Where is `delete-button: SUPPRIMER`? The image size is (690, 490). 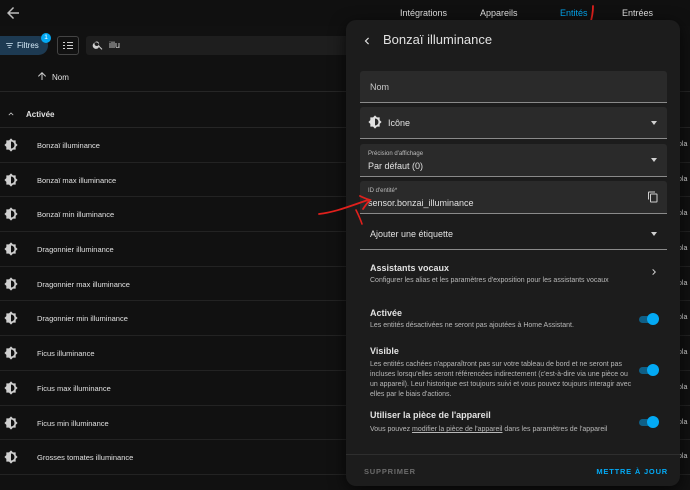 delete-button: SUPPRIMER is located at coordinates (390, 471).